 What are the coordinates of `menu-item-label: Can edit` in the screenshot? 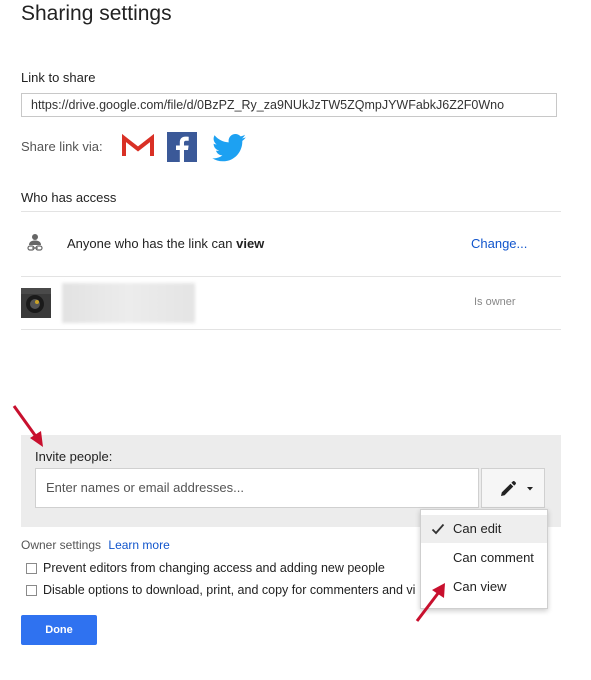 It's located at (477, 528).